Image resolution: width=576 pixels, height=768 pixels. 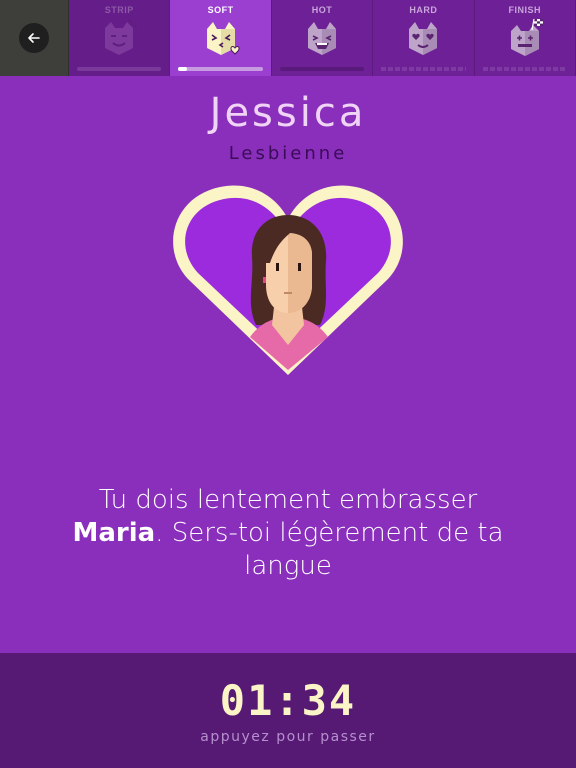 I want to click on finish-flag-cat-icon, so click(x=526, y=37).